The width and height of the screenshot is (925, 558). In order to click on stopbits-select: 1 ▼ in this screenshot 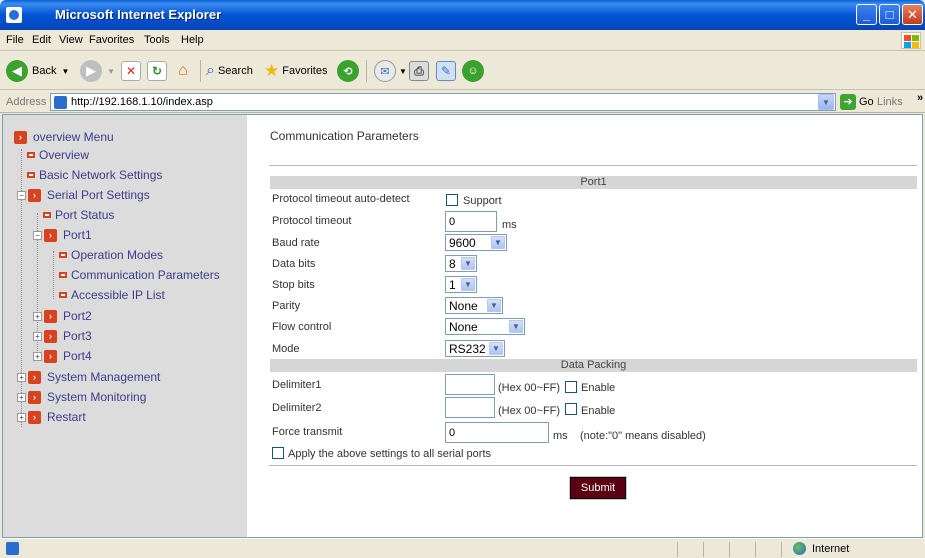, I will do `click(461, 284)`.